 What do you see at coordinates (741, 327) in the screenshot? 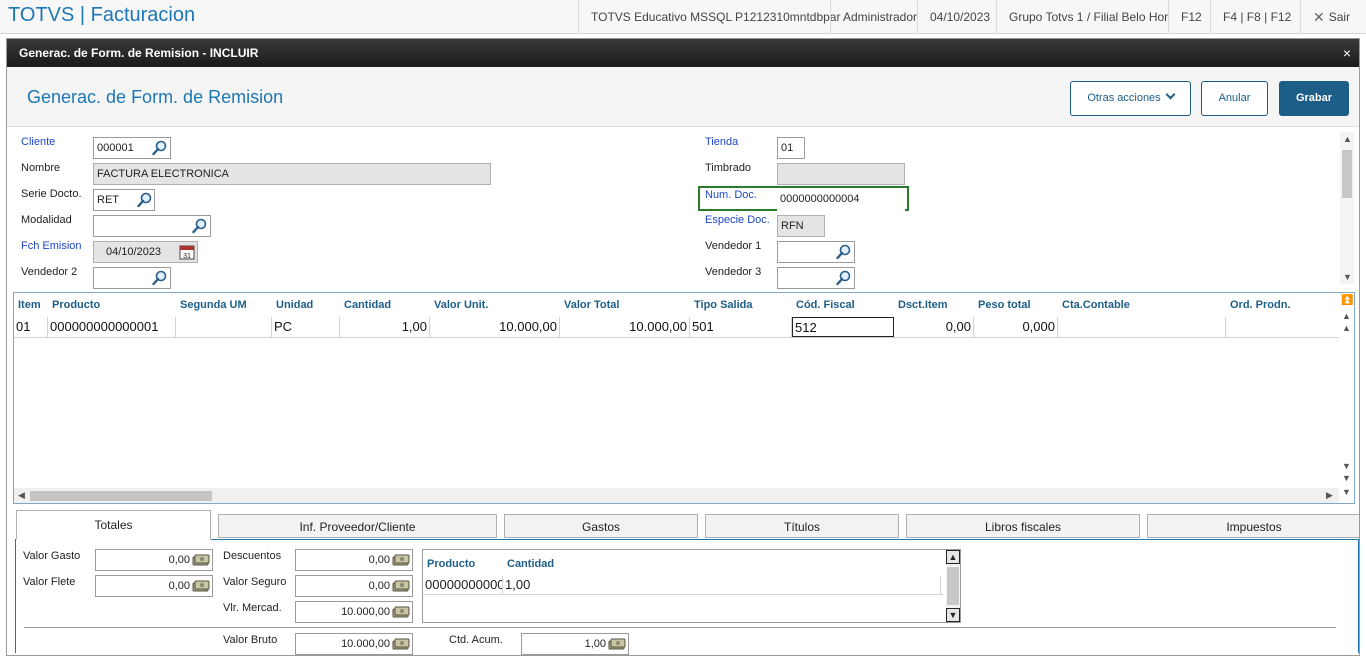
I see `table-cell: 501` at bounding box center [741, 327].